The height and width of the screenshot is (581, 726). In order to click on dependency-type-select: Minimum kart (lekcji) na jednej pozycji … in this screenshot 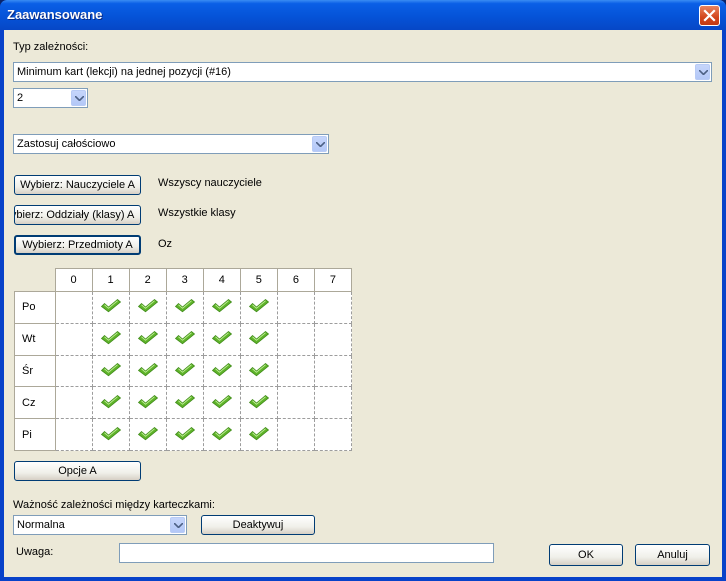, I will do `click(362, 72)`.